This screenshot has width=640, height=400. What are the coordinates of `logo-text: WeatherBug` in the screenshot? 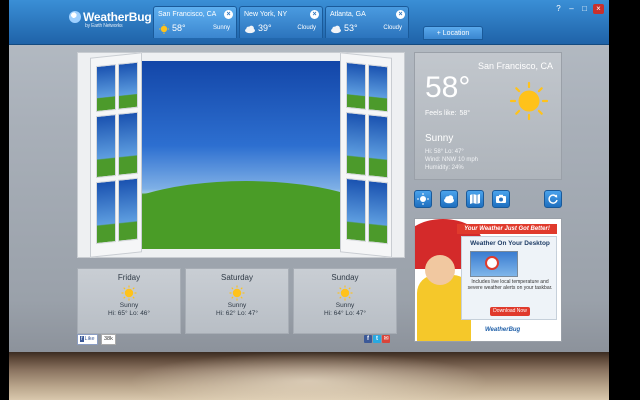 It's located at (117, 17).